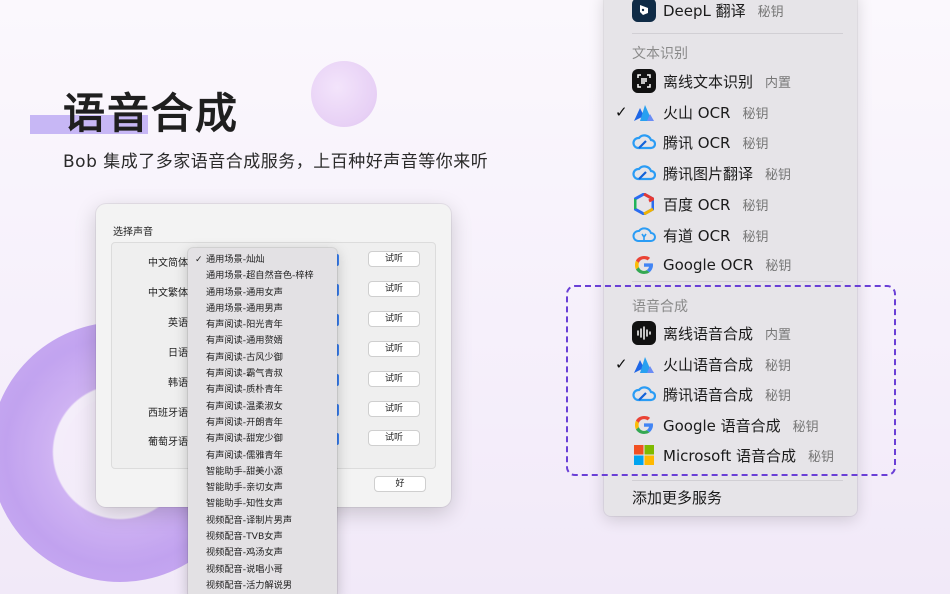  I want to click on menu-item-text: 离线文本识别 内置, so click(727, 81).